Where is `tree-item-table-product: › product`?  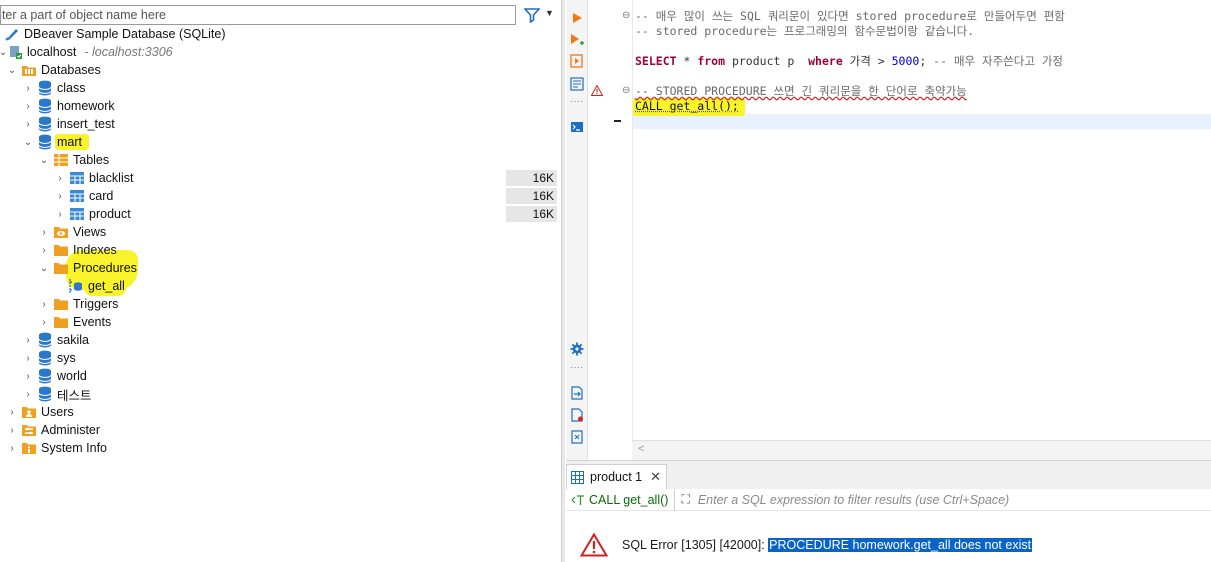
tree-item-table-product: › product is located at coordinates (92, 214).